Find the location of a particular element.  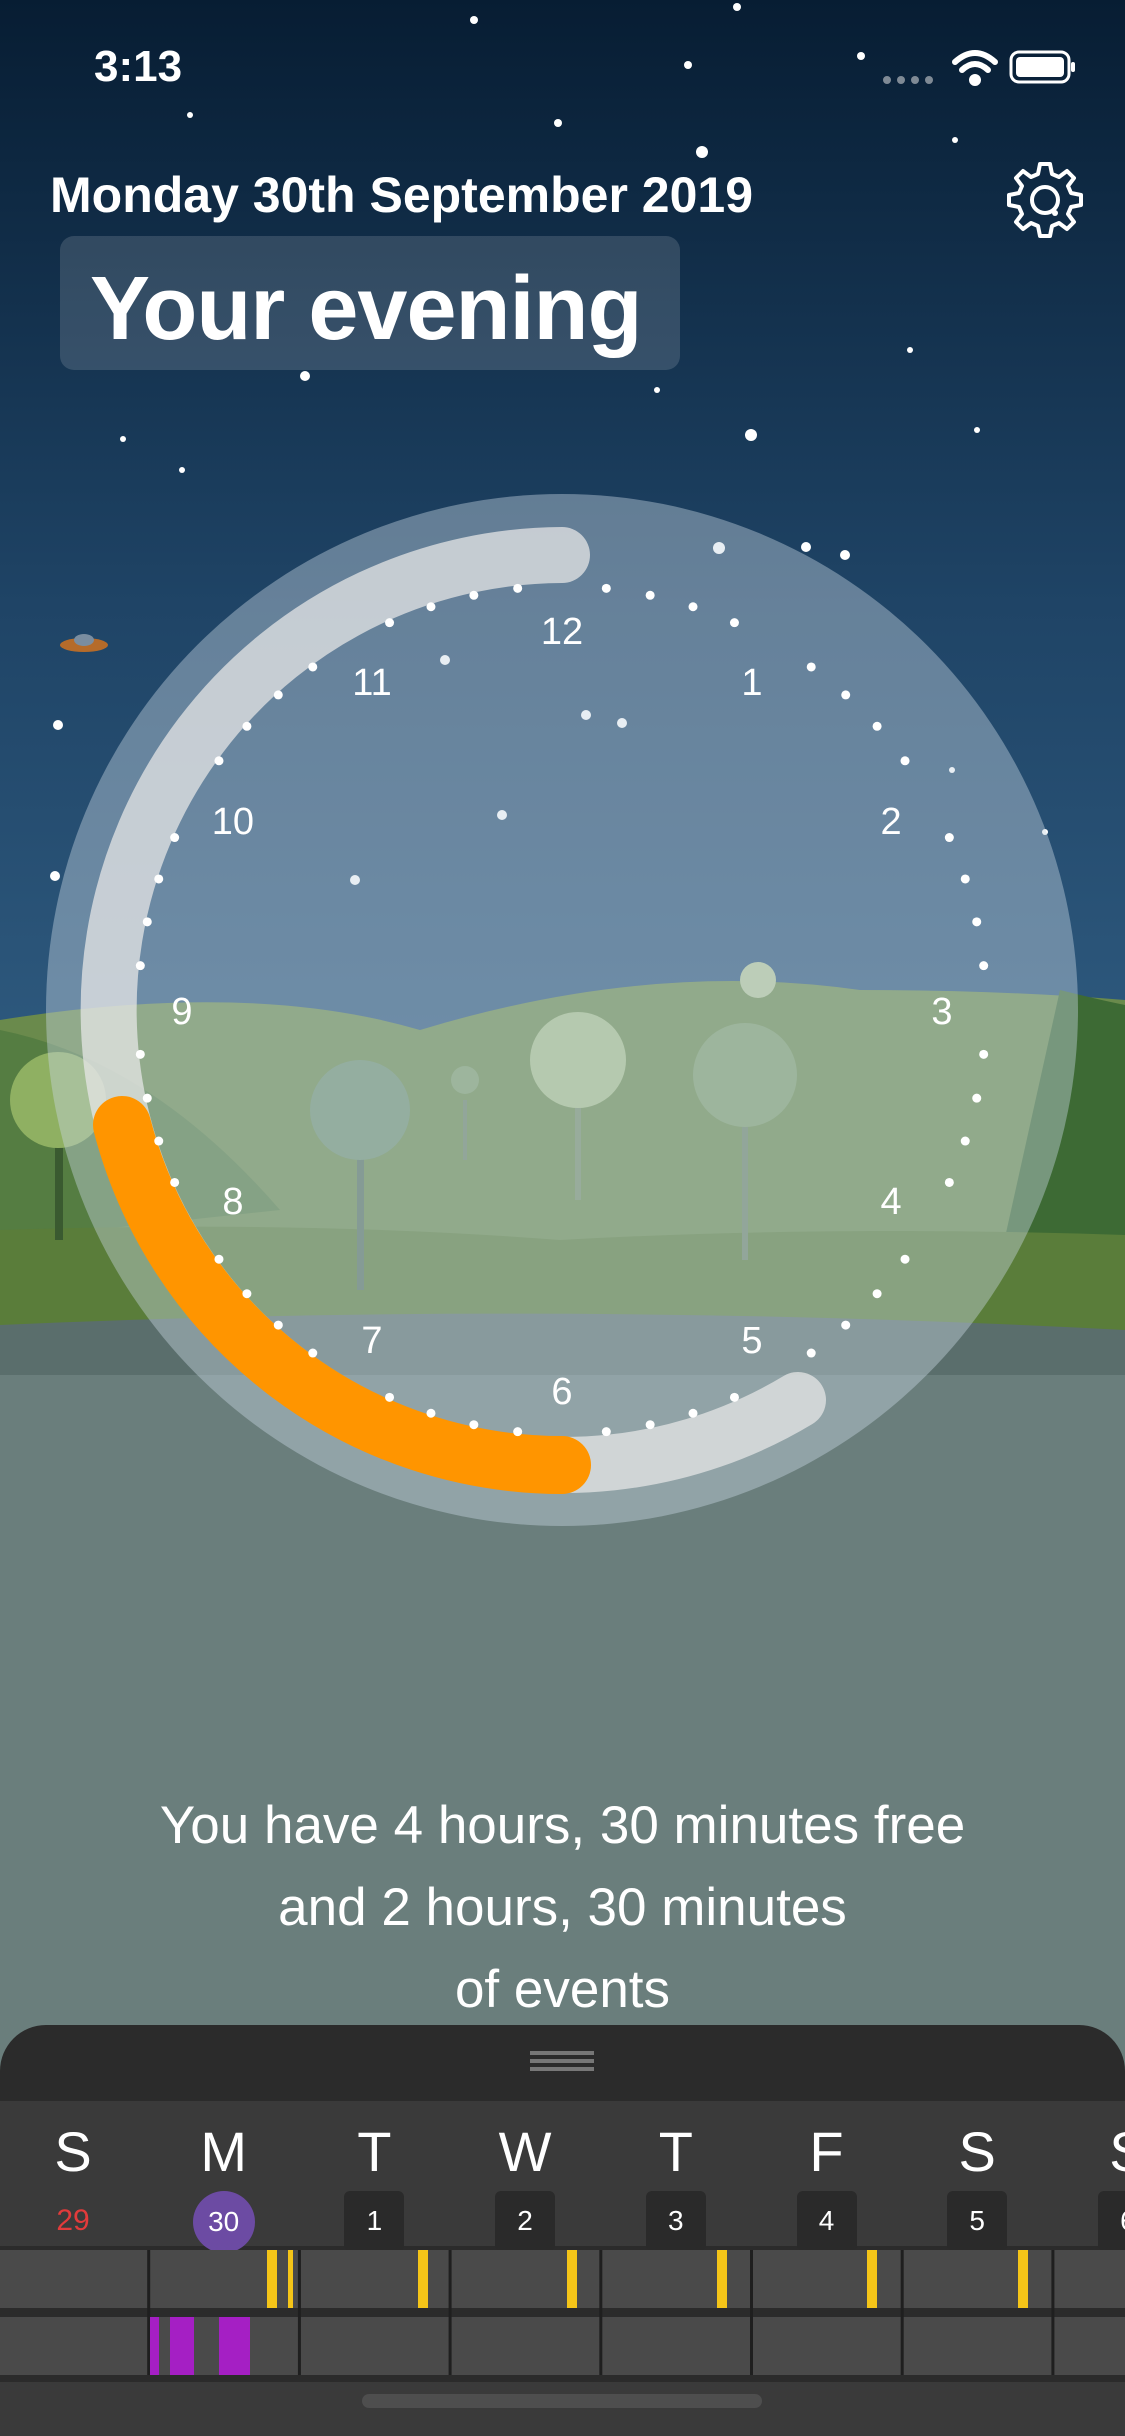

summary-line-3: of events is located at coordinates (562, 1989).